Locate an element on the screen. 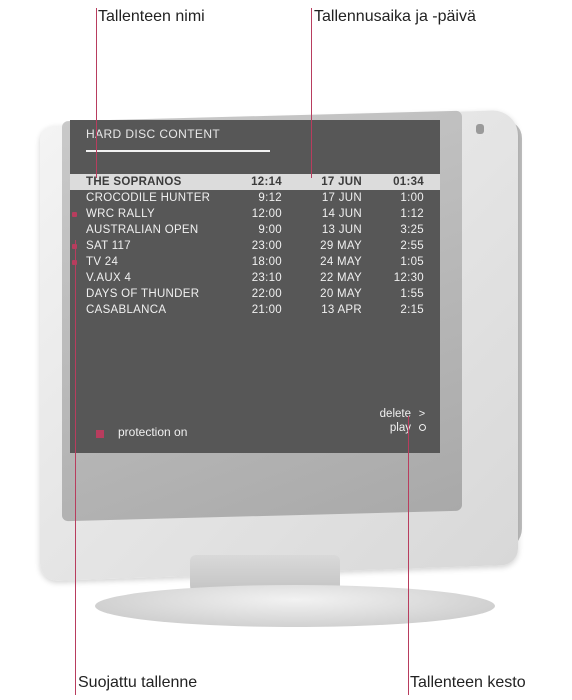 The image size is (572, 700). recording-date: 13 APR is located at coordinates (341, 310).